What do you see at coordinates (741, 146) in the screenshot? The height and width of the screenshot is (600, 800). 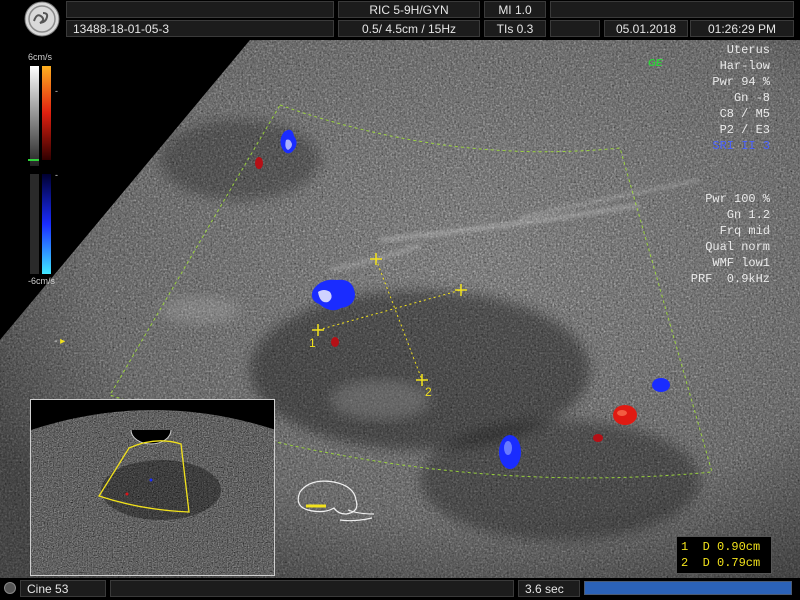 I see `param-sri: SRI II 3` at bounding box center [741, 146].